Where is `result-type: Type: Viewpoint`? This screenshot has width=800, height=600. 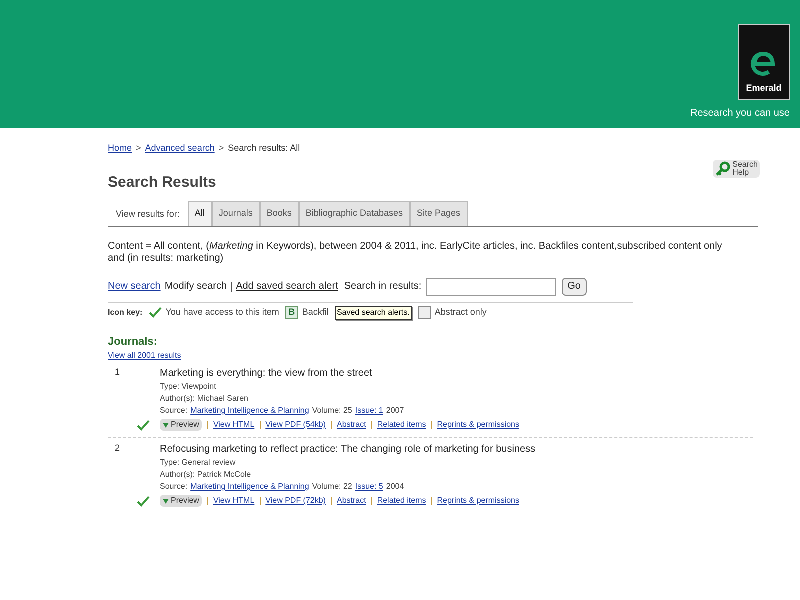
result-type: Type: Viewpoint is located at coordinates (189, 387).